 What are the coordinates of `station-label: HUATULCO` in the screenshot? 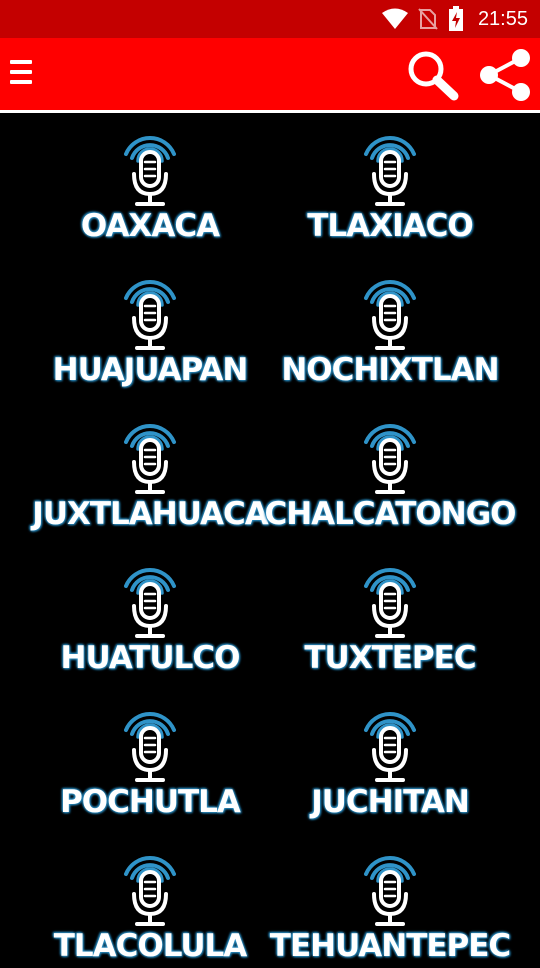 It's located at (150, 658).